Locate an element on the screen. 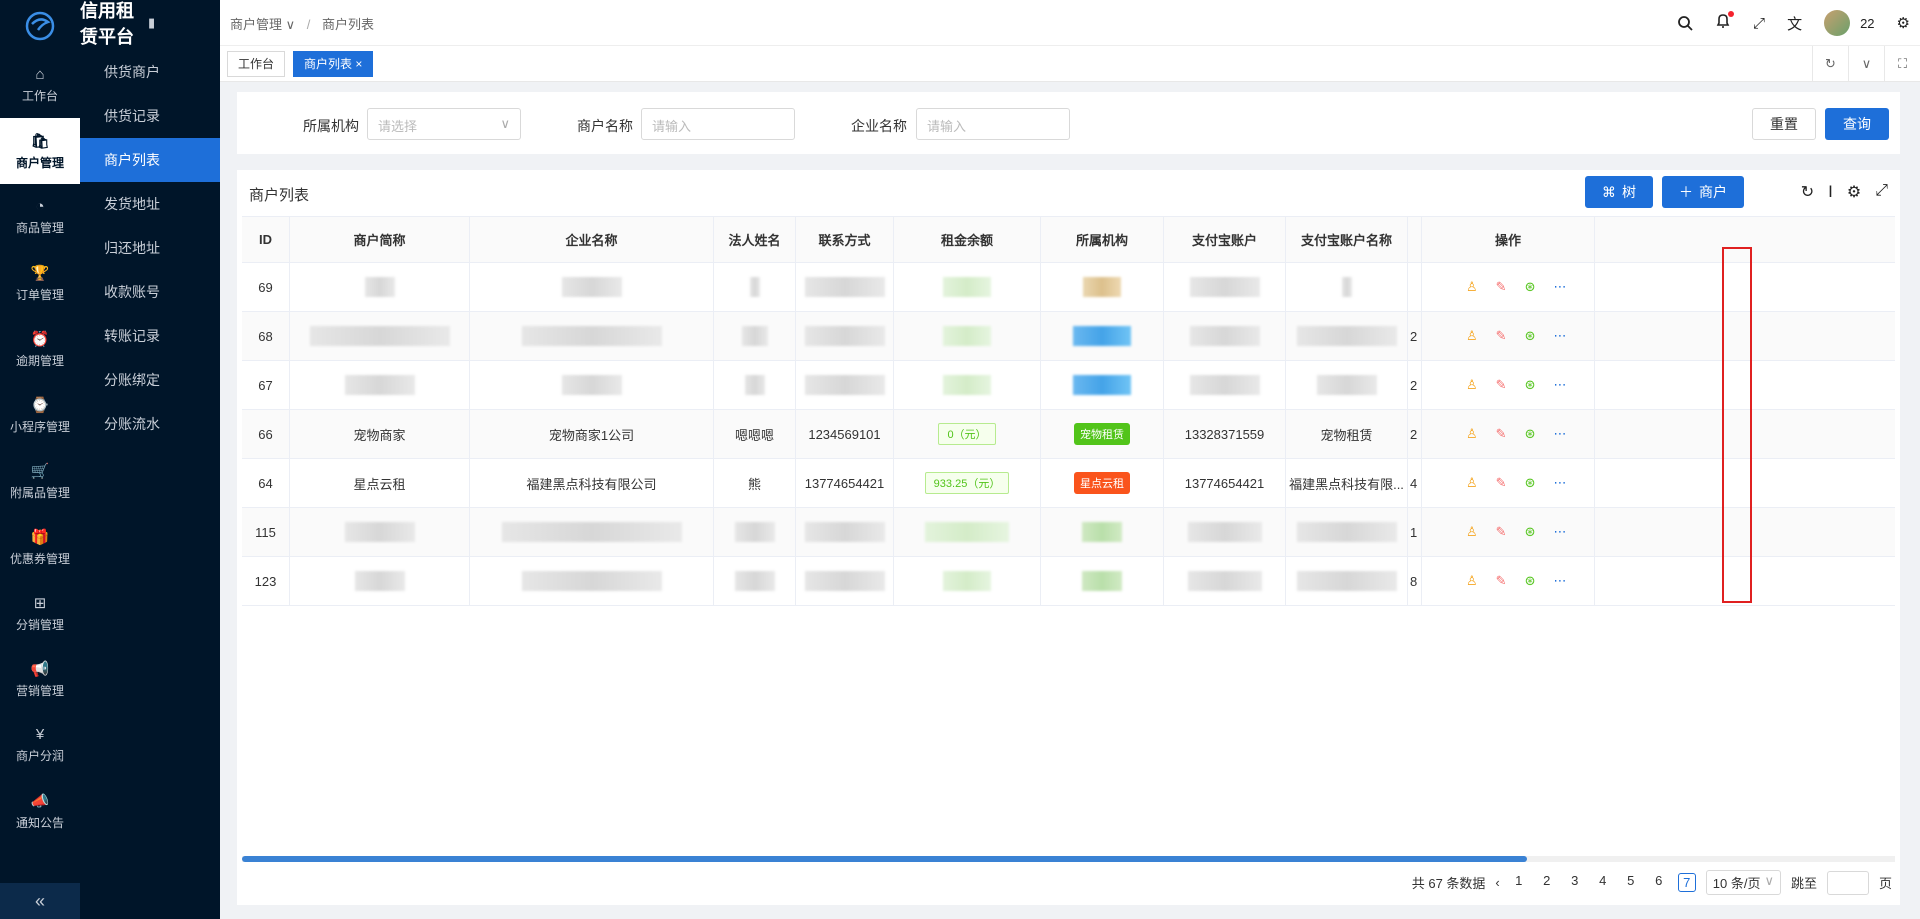  column-header: 联系方式 is located at coordinates (845, 239).